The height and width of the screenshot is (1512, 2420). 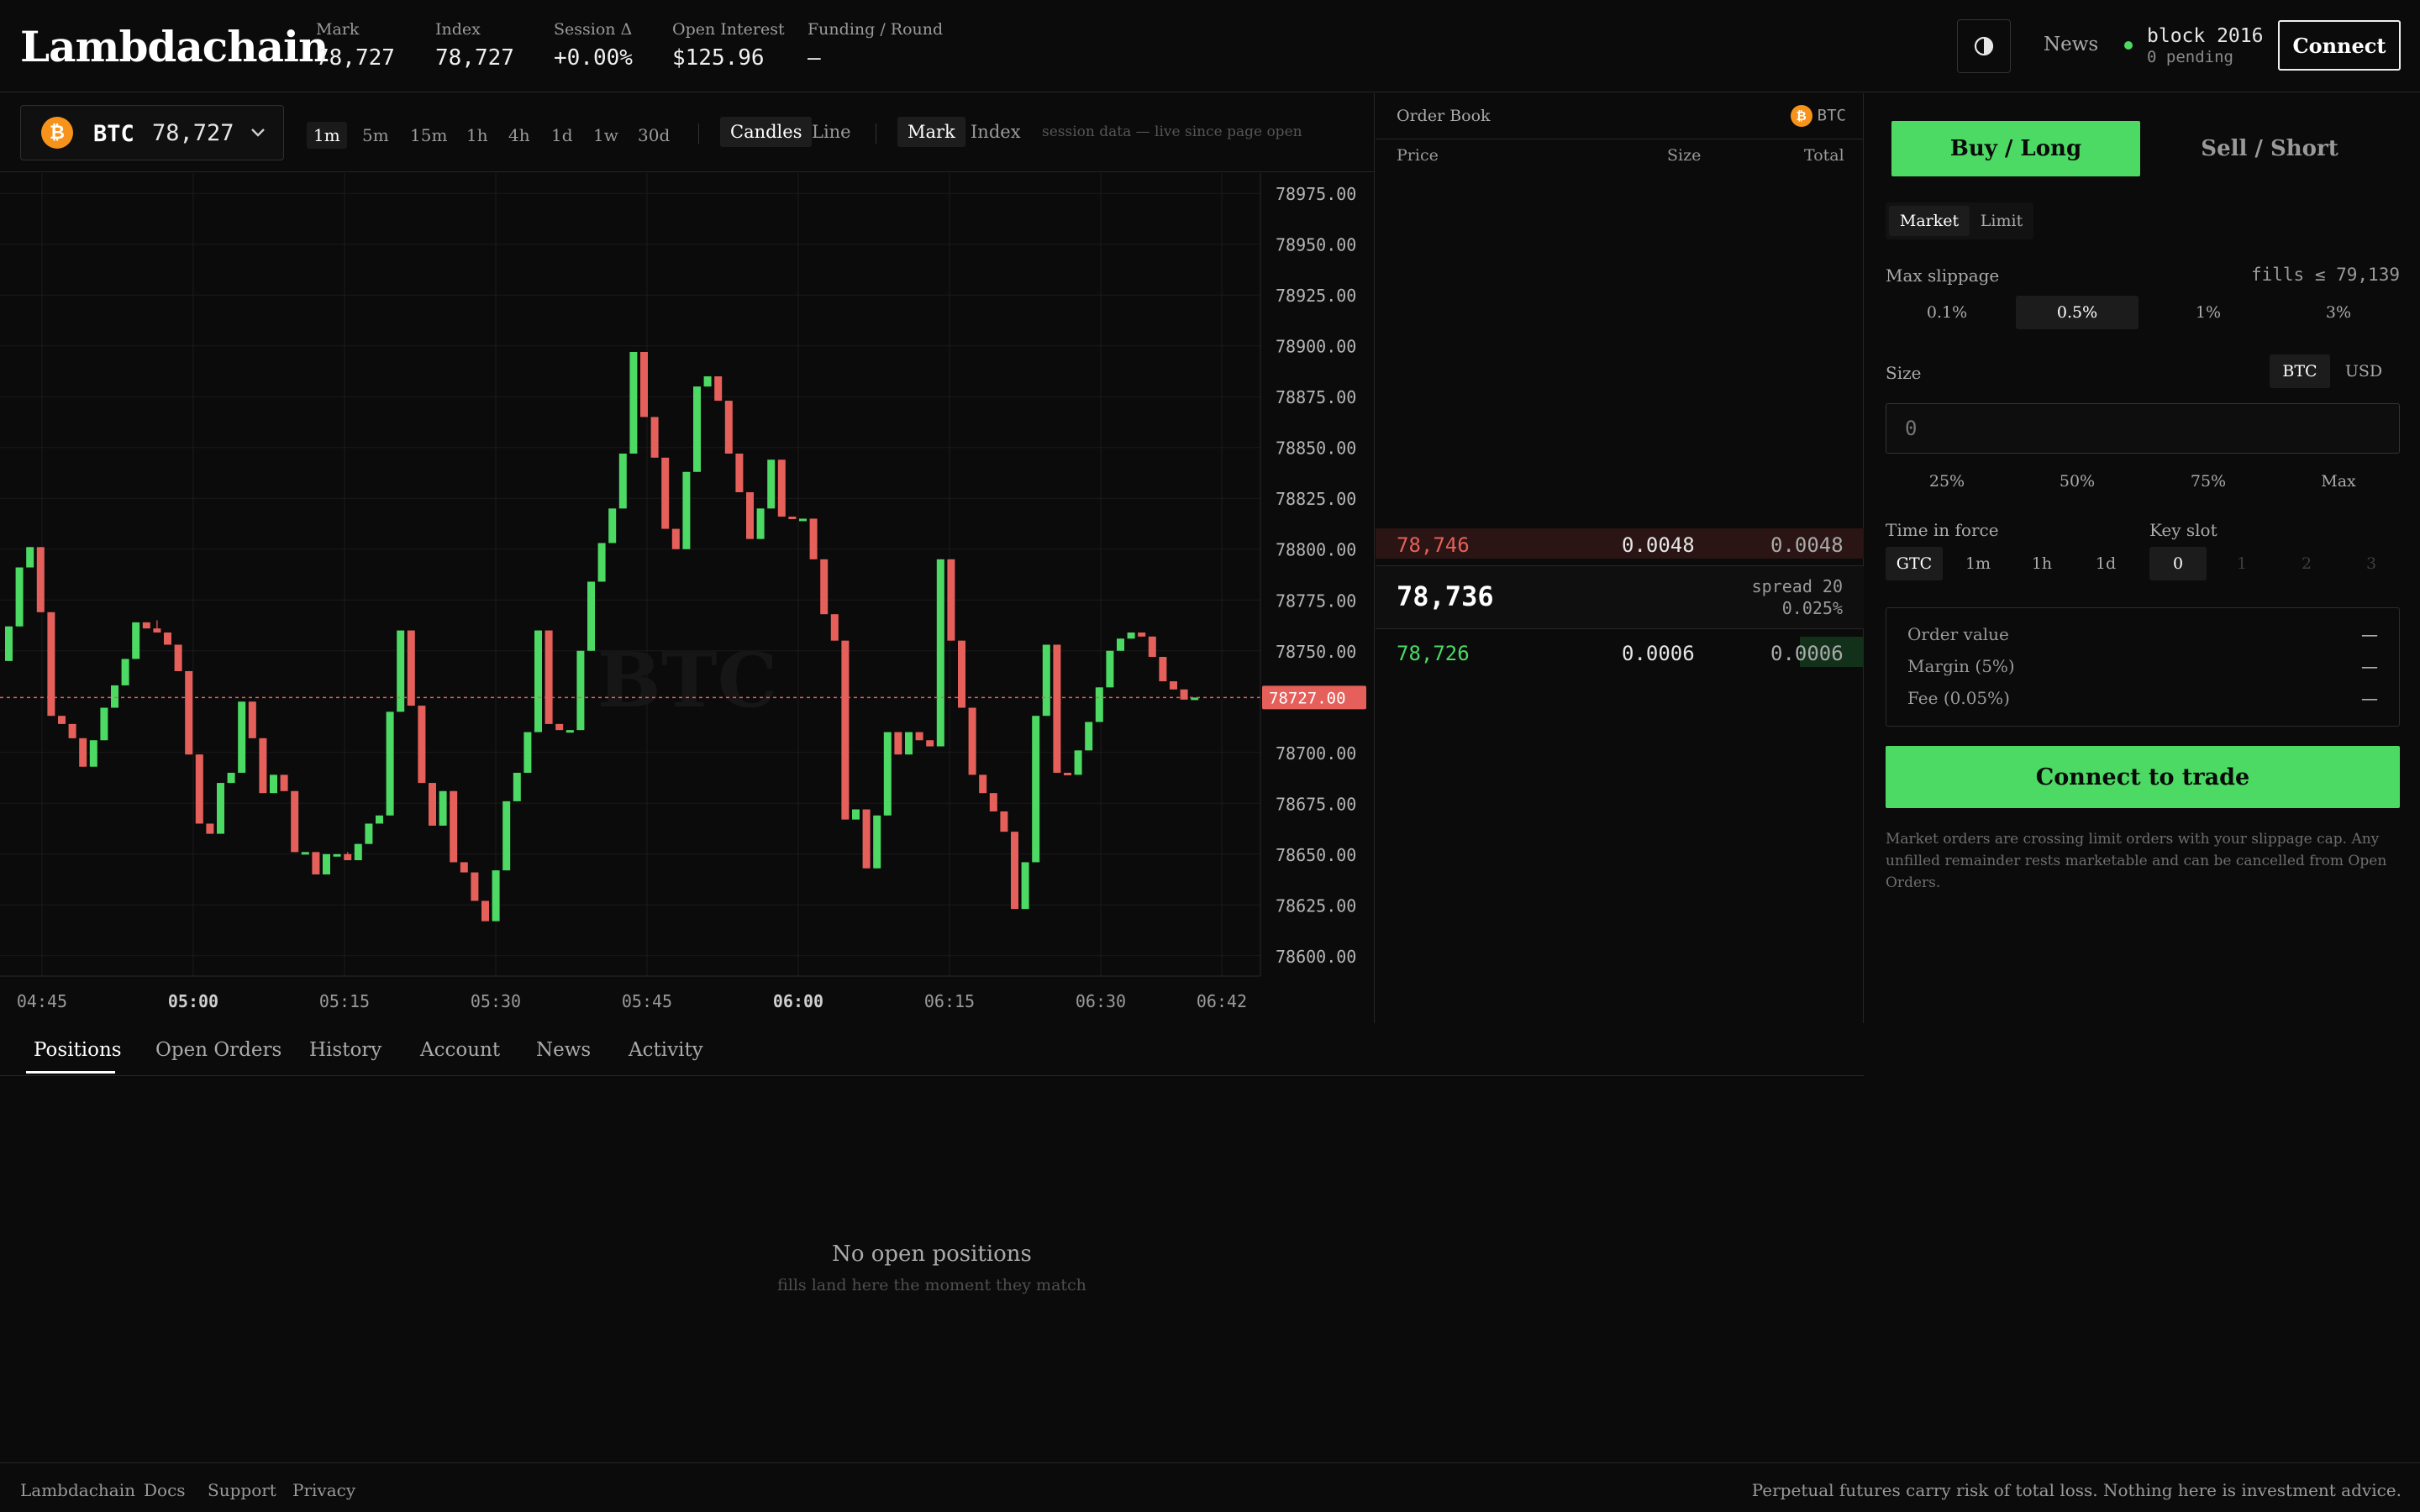 What do you see at coordinates (428, 135) in the screenshot?
I see `timeframe-15m: 15m` at bounding box center [428, 135].